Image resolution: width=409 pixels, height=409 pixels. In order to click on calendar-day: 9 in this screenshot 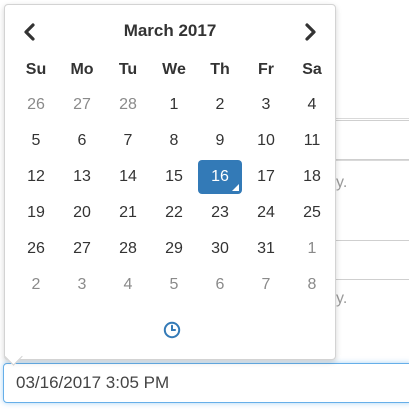, I will do `click(220, 141)`.